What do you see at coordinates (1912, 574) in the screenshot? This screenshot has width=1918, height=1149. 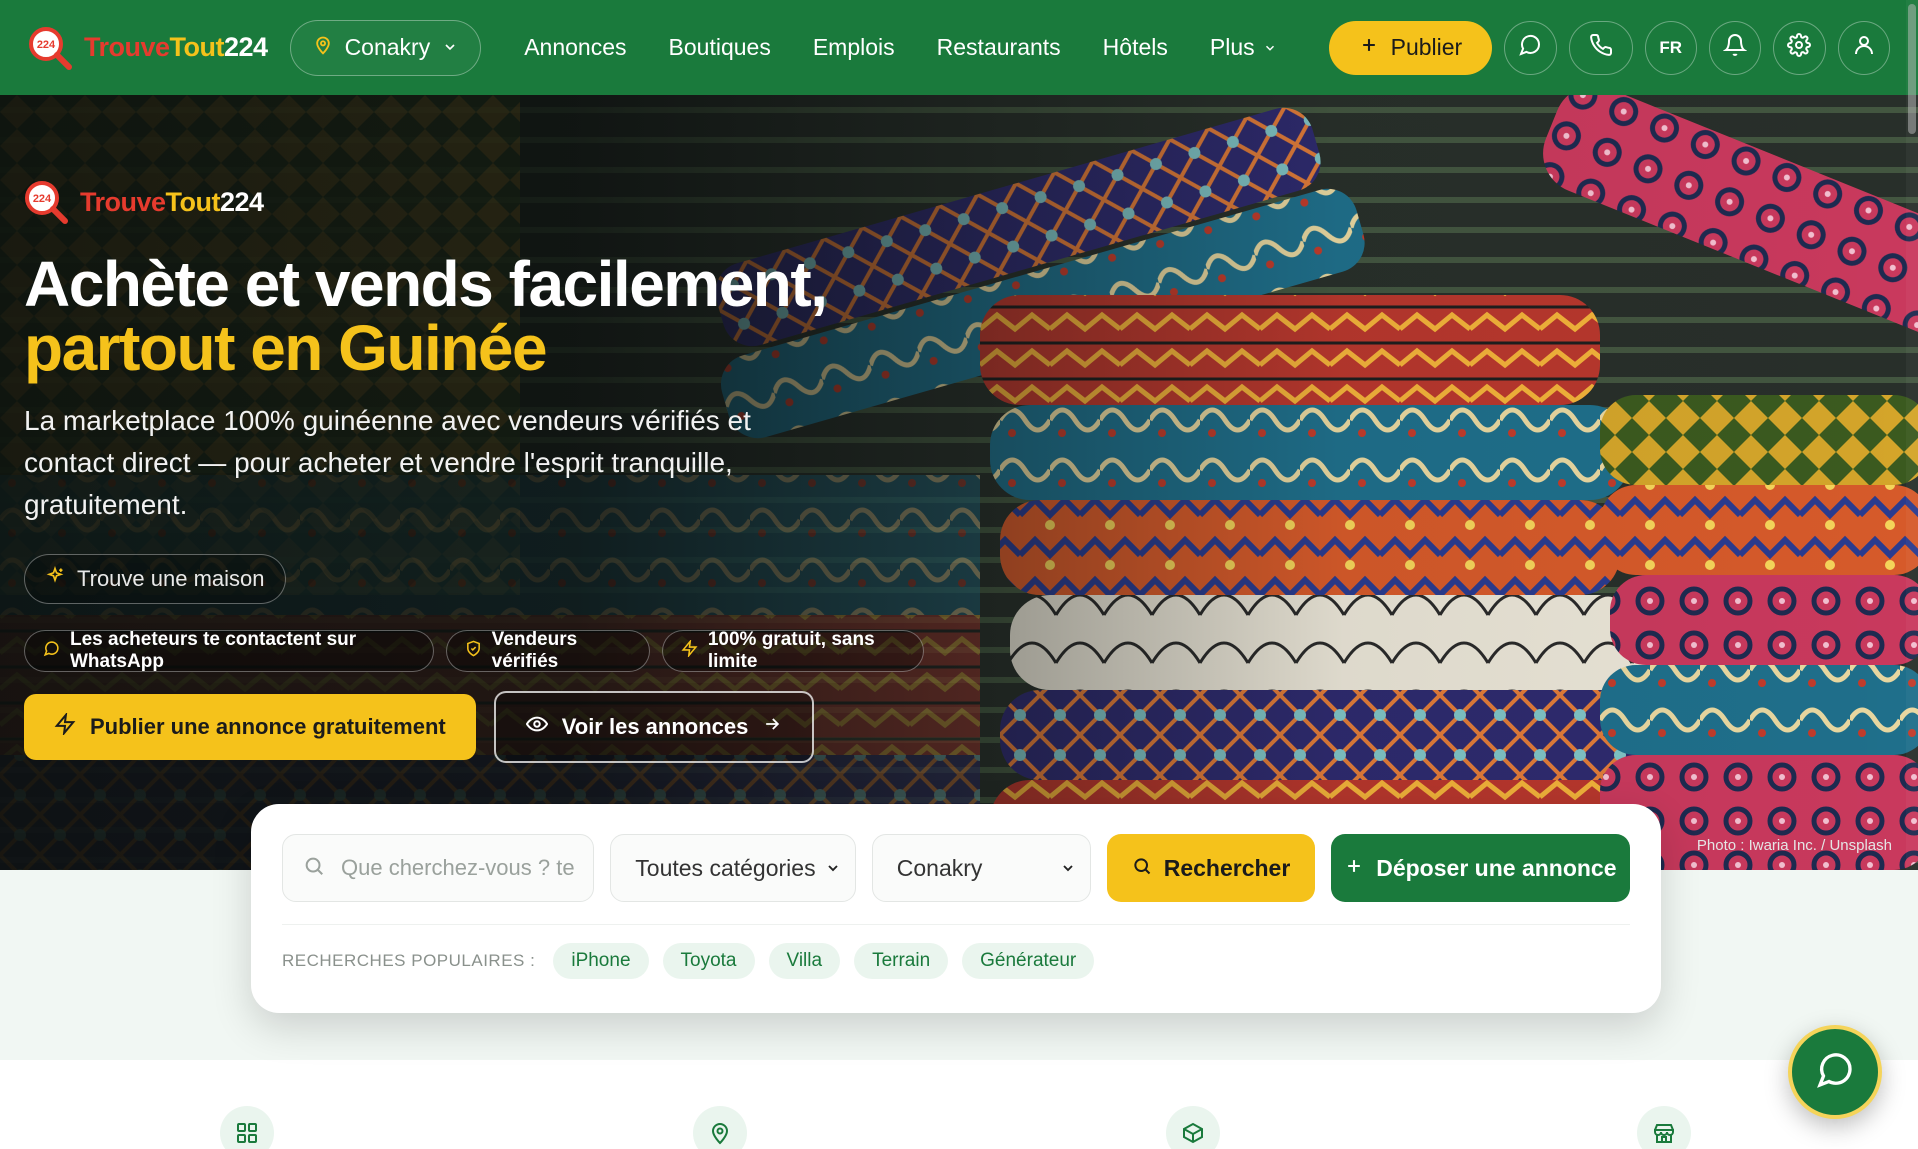 I see `page-scrollbar` at bounding box center [1912, 574].